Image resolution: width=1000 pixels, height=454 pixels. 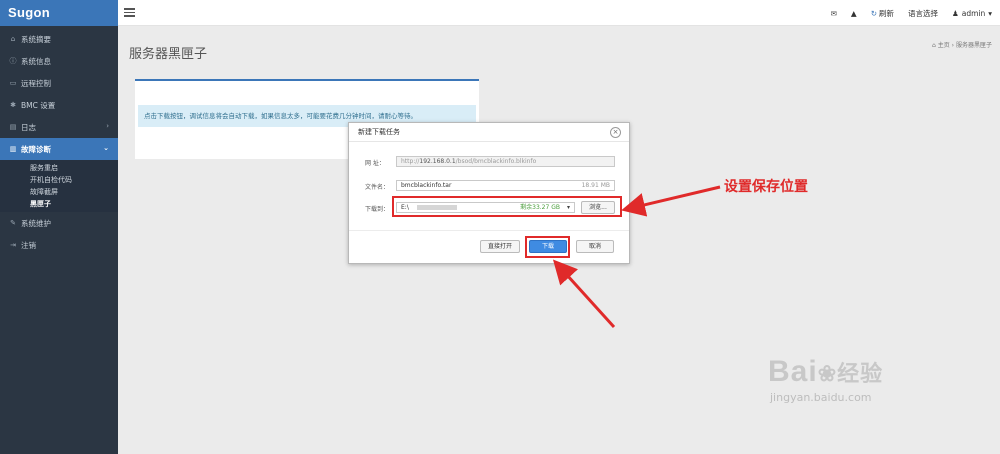 What do you see at coordinates (59, 204) in the screenshot?
I see `submenu-item-blackbox: 黑匣子` at bounding box center [59, 204].